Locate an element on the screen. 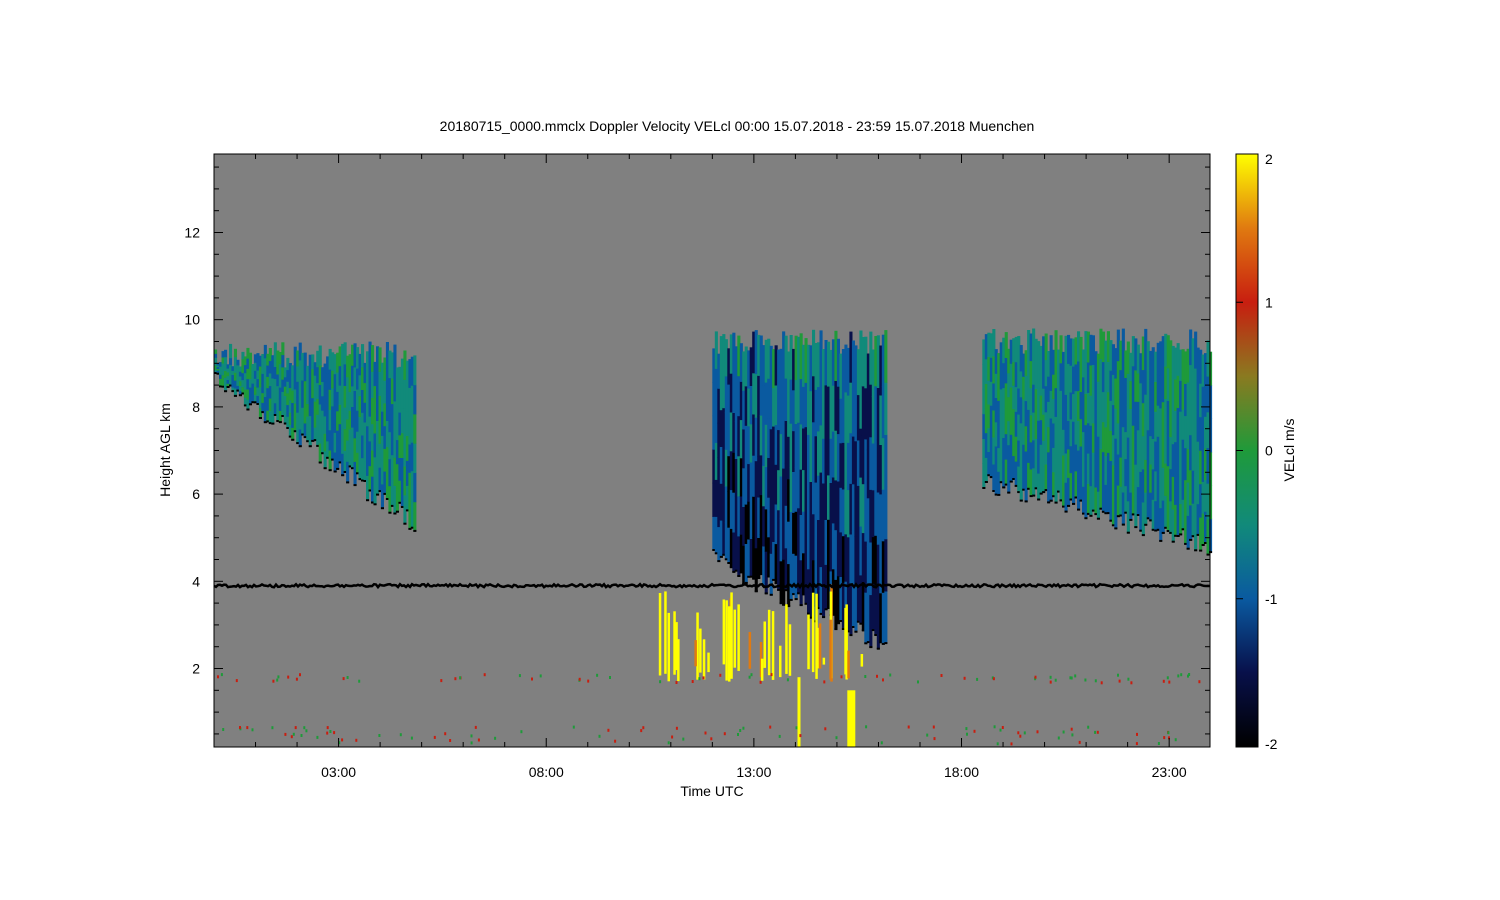  y-tick-label: 8 is located at coordinates (196, 407).